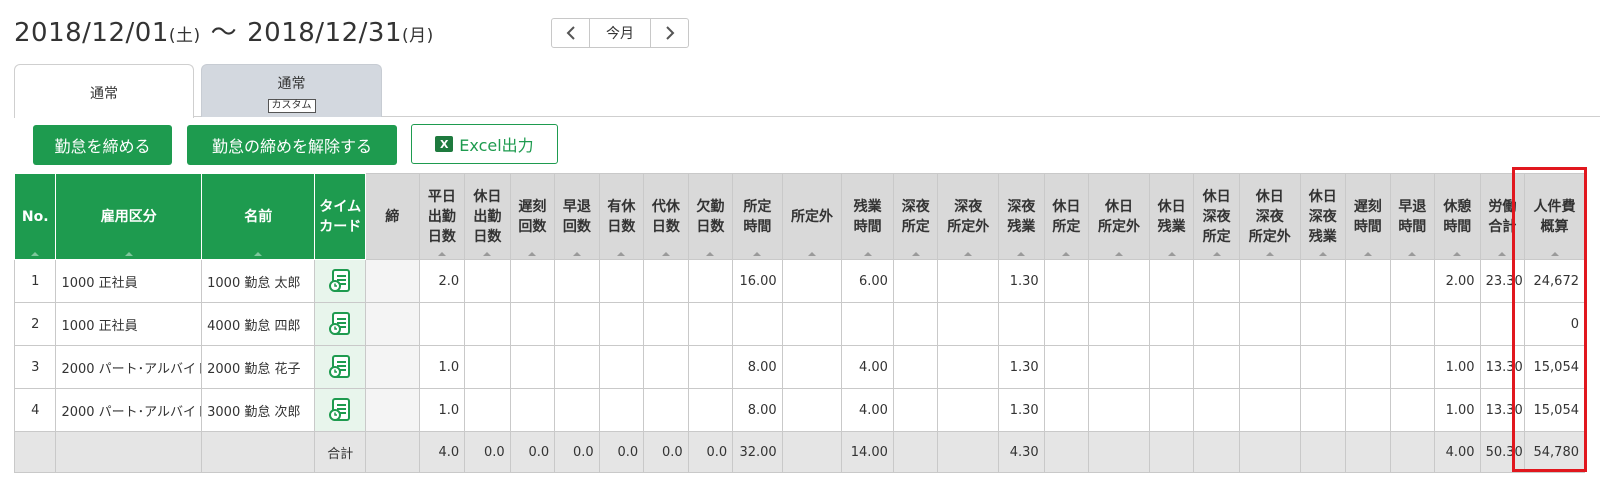 This screenshot has width=1600, height=481. What do you see at coordinates (1066, 216) in the screenshot?
I see `column-header-holiday-scheduled: 休日 所定` at bounding box center [1066, 216].